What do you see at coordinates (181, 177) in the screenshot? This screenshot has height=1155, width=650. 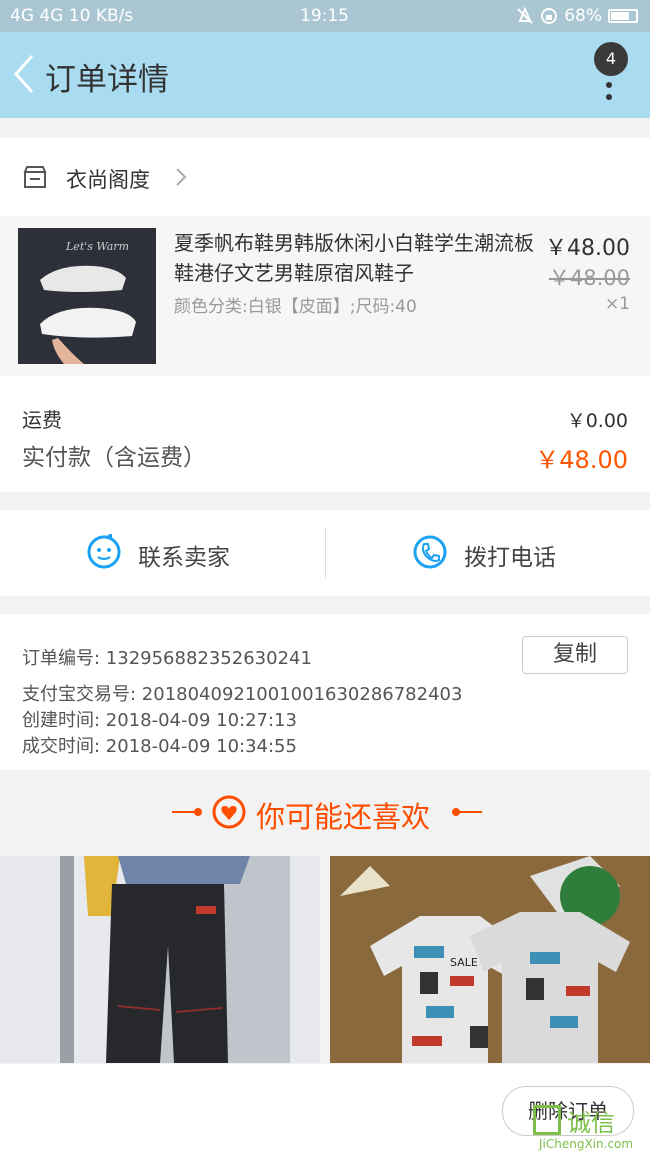 I see `chevron-right-icon` at bounding box center [181, 177].